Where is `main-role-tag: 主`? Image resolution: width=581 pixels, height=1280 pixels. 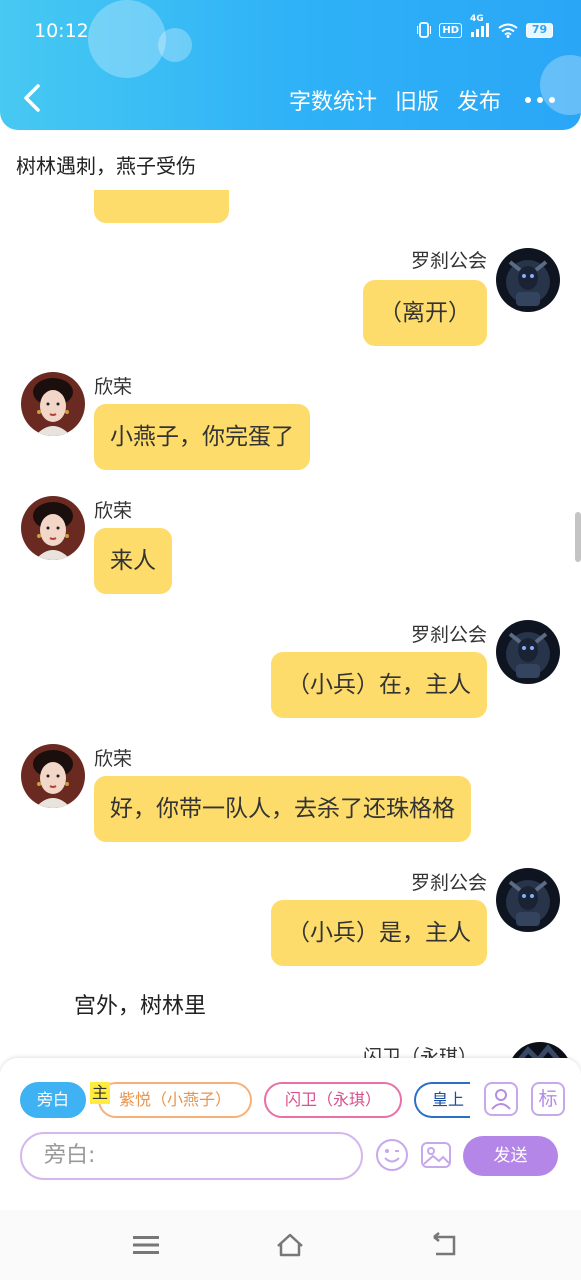
main-role-tag: 主 is located at coordinates (100, 1093).